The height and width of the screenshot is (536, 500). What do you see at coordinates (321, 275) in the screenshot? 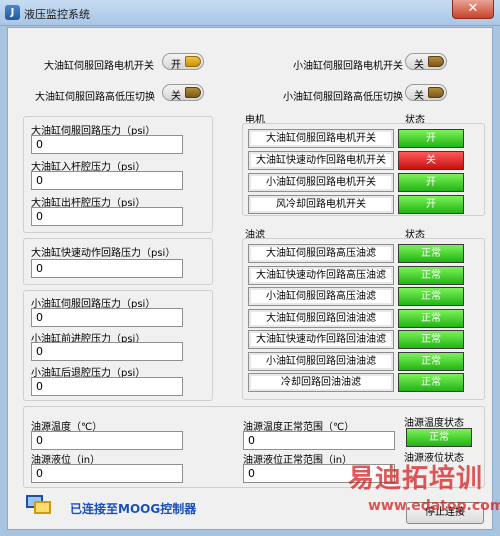
I see `filter-name-box: 大油缸快速动作回路高压油滤` at bounding box center [321, 275].